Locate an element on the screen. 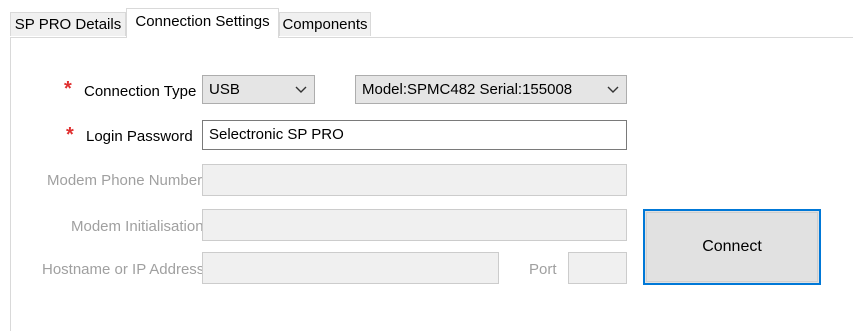 The image size is (853, 331). device-select: Model:SPMC482 Serial:155008 is located at coordinates (491, 89).